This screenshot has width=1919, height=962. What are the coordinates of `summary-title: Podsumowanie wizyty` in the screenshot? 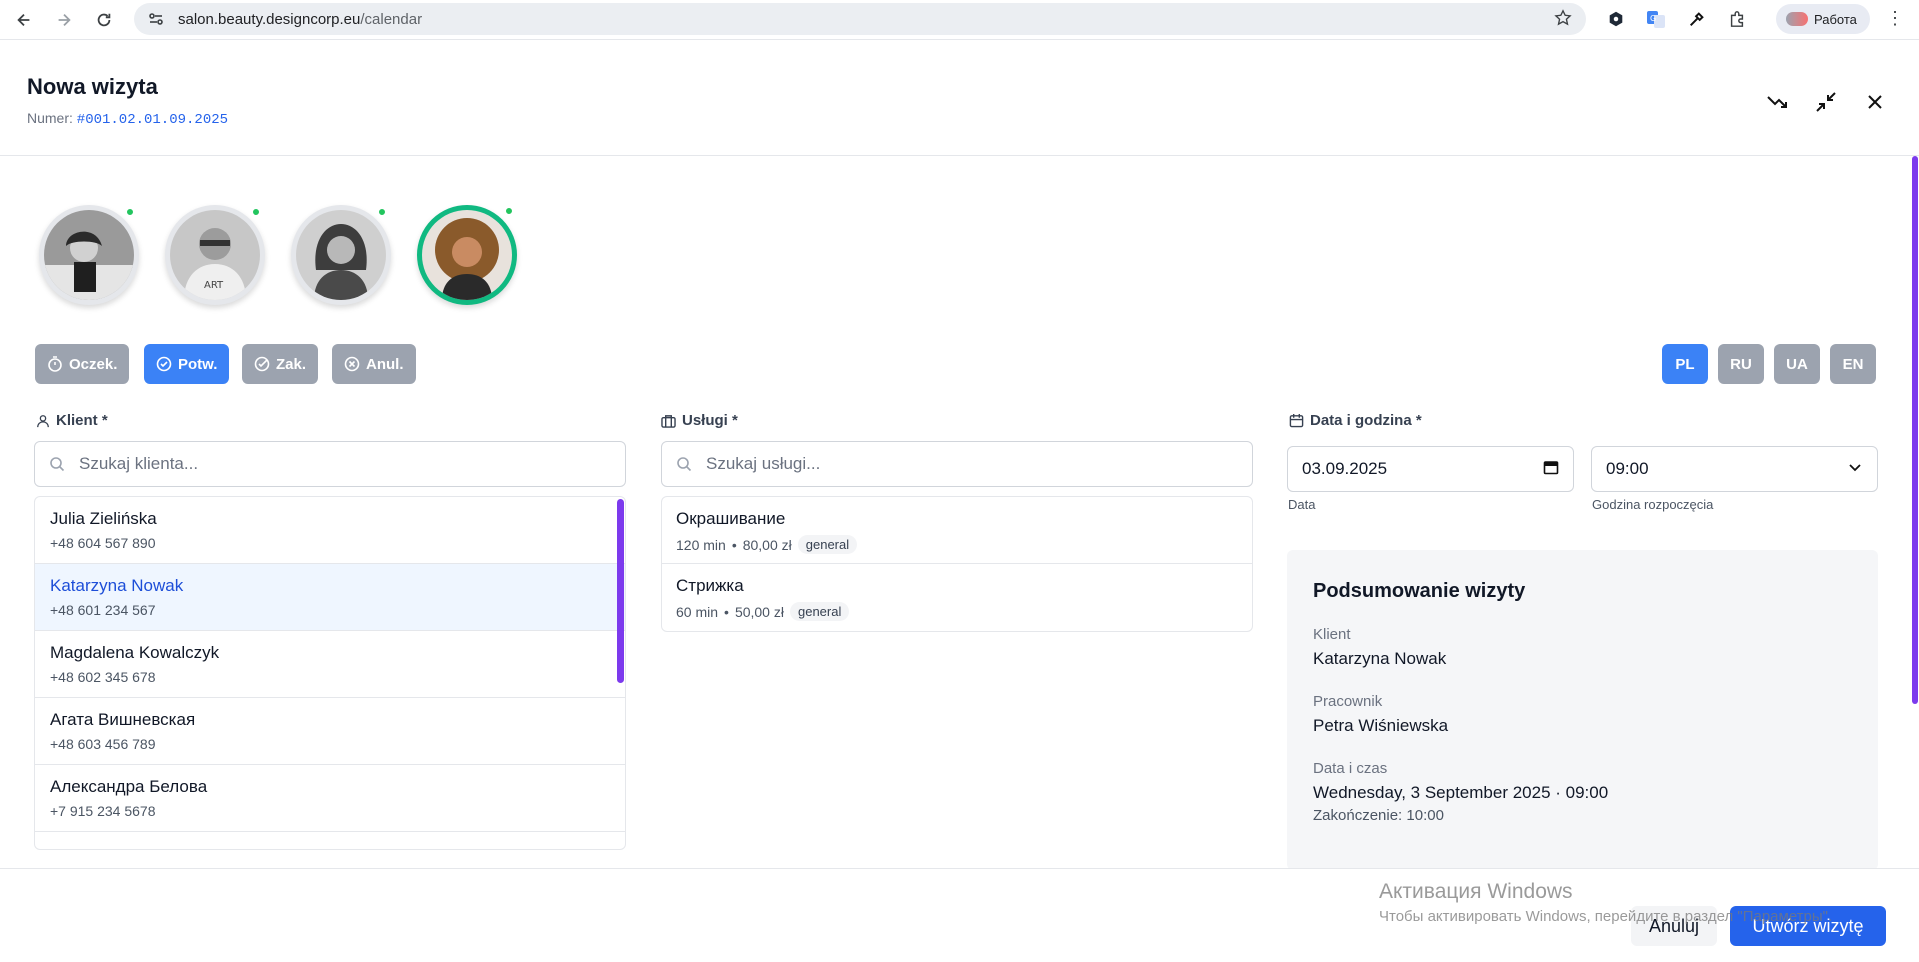 It's located at (1419, 591).